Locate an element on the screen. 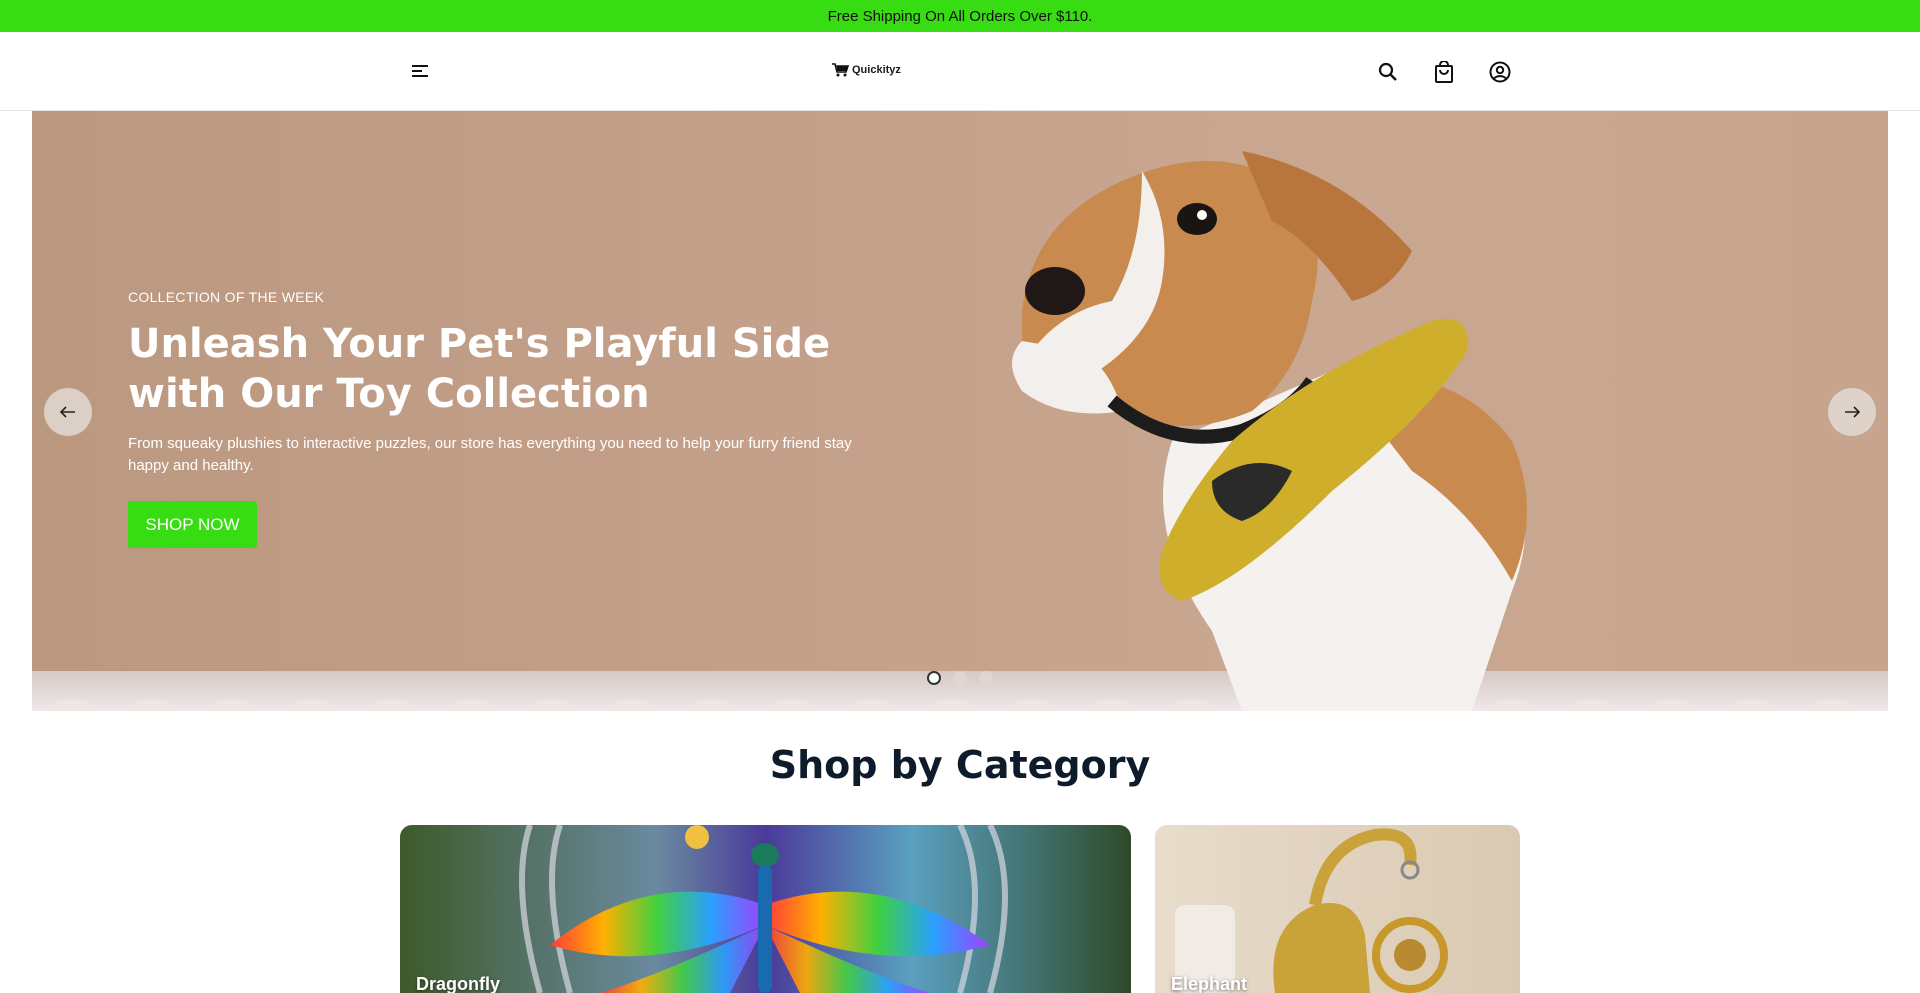 This screenshot has width=1920, height=993. slide-next-button is located at coordinates (1852, 412).